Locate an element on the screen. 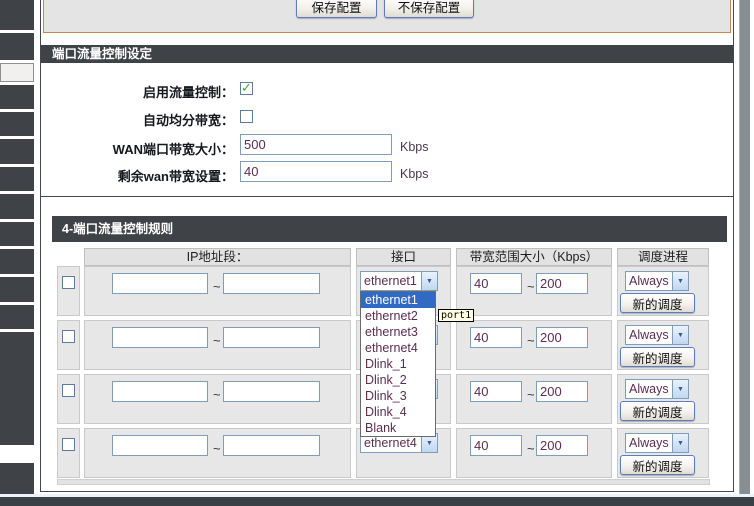 The image size is (754, 506). sidebar-item-active is located at coordinates (17, 72).